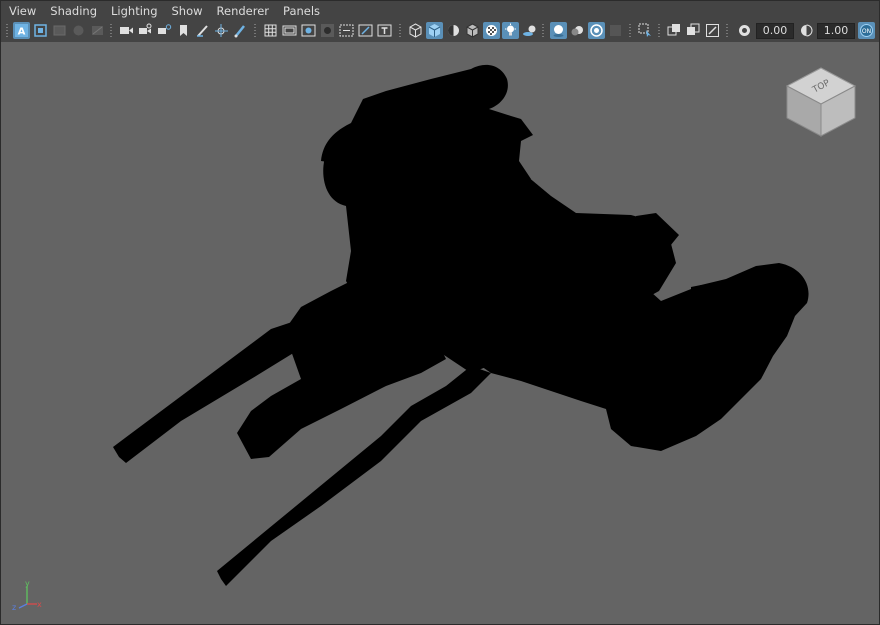  What do you see at coordinates (73, 11) in the screenshot?
I see `menu-shading: Shading` at bounding box center [73, 11].